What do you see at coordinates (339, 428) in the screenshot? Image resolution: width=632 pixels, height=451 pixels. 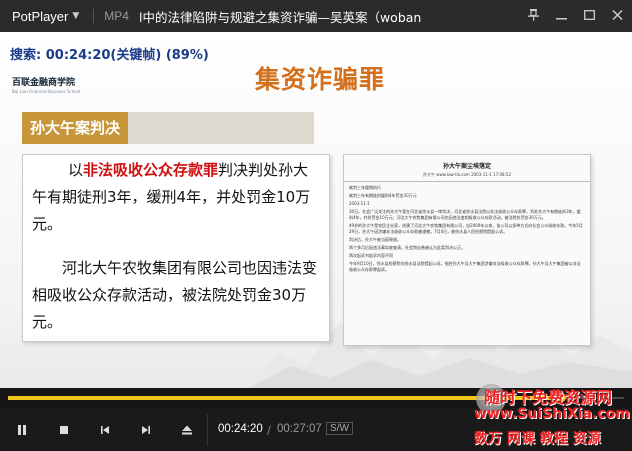 I see `sw-toggle-button: S/W` at bounding box center [339, 428].